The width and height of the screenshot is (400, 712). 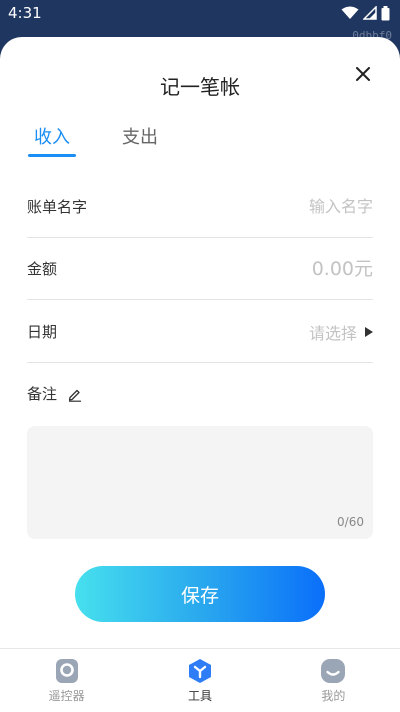 I want to click on nav-label-remote: 遥控器, so click(x=66, y=695).